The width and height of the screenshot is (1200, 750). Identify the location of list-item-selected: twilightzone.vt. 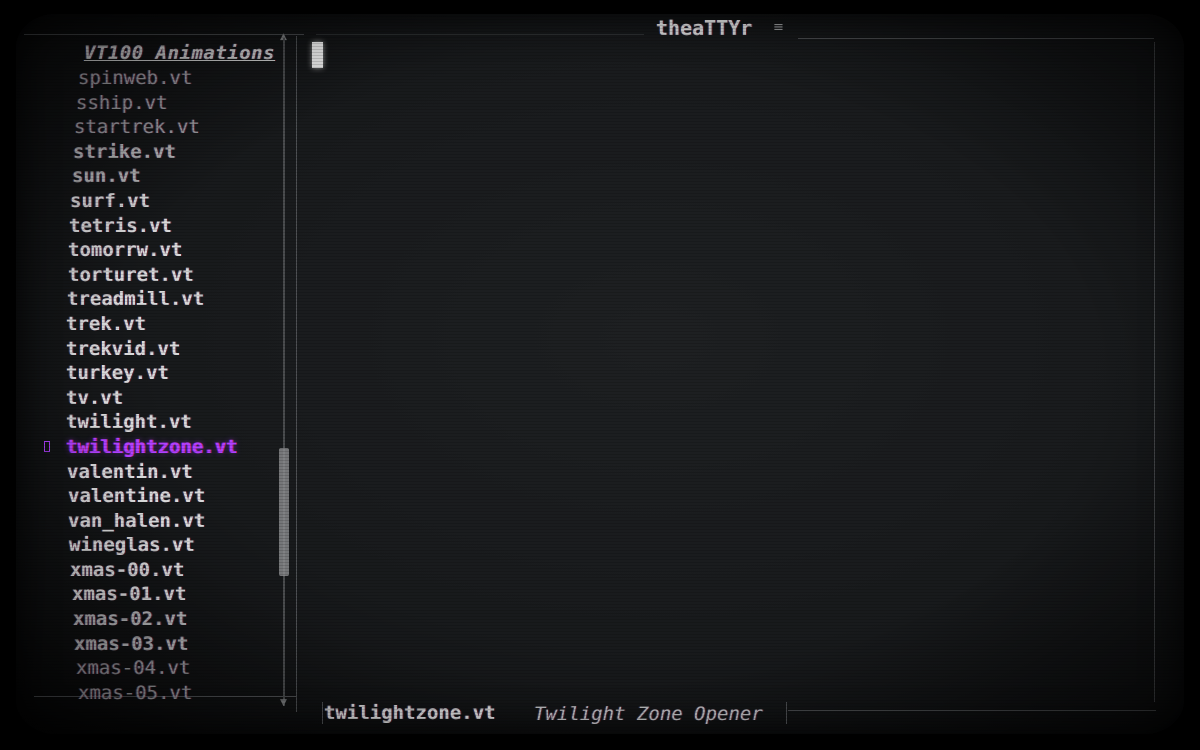
(167, 447).